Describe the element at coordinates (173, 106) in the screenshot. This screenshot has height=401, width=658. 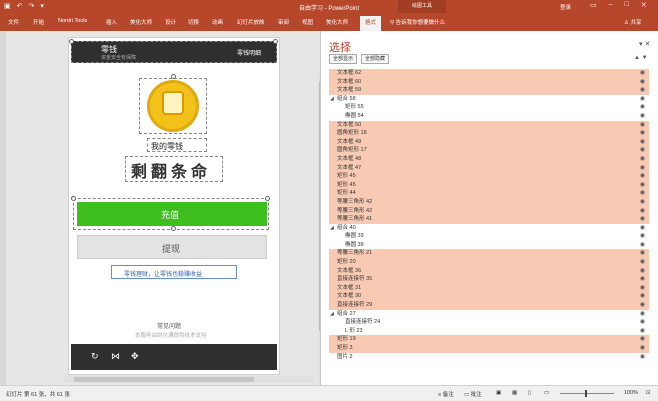
I see `coin-icon` at that location.